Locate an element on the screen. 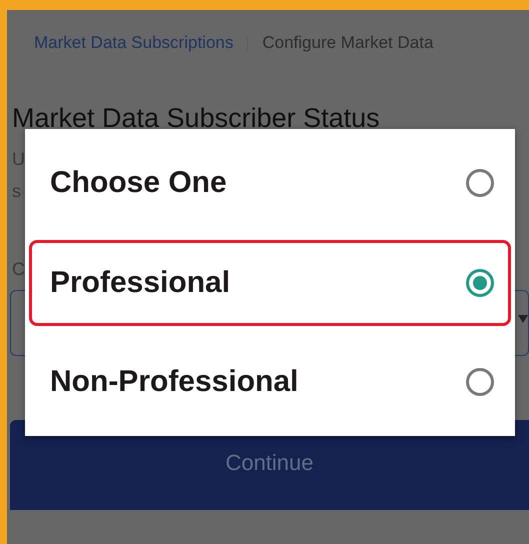 The height and width of the screenshot is (544, 529). option-label: Non-Professional is located at coordinates (174, 382).